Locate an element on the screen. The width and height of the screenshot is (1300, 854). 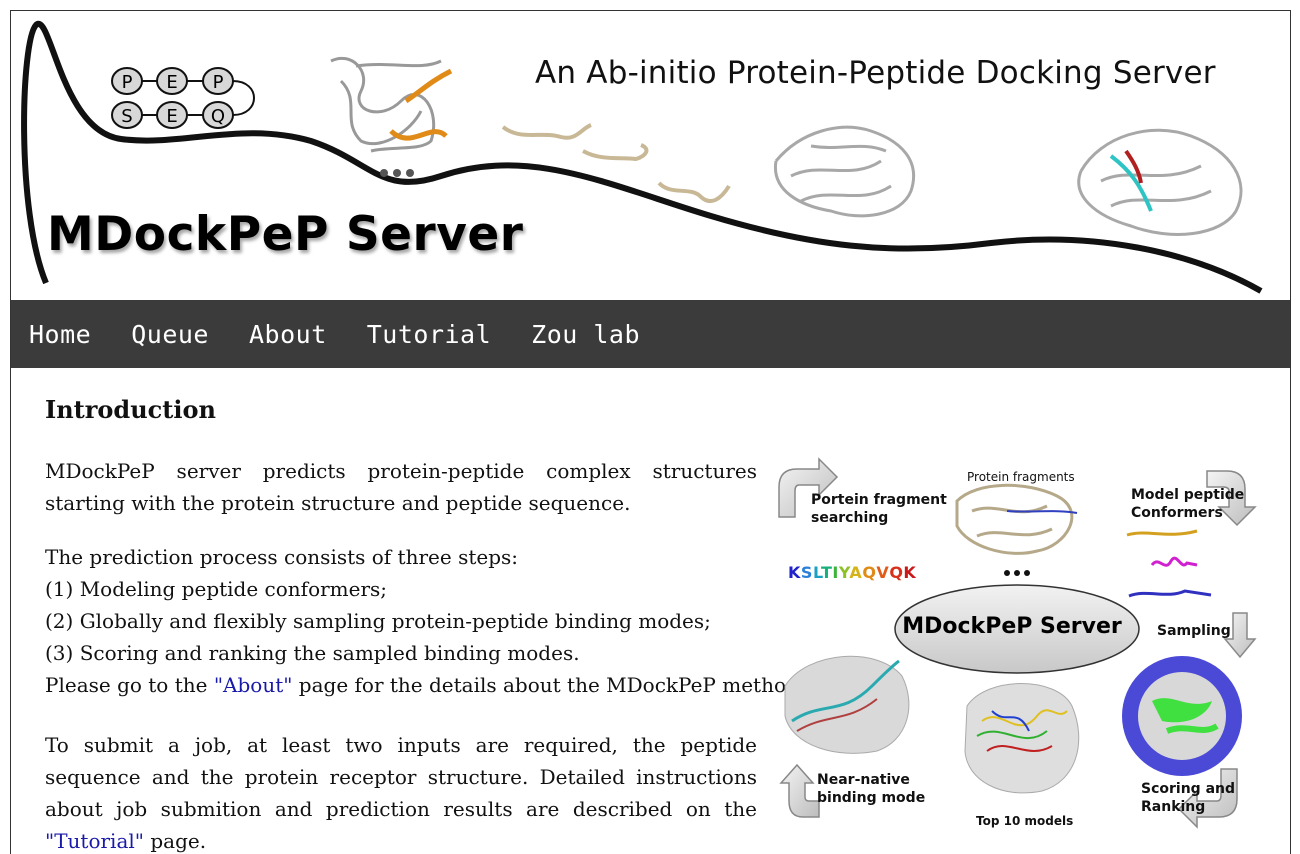
seq-letter: A is located at coordinates (856, 572).